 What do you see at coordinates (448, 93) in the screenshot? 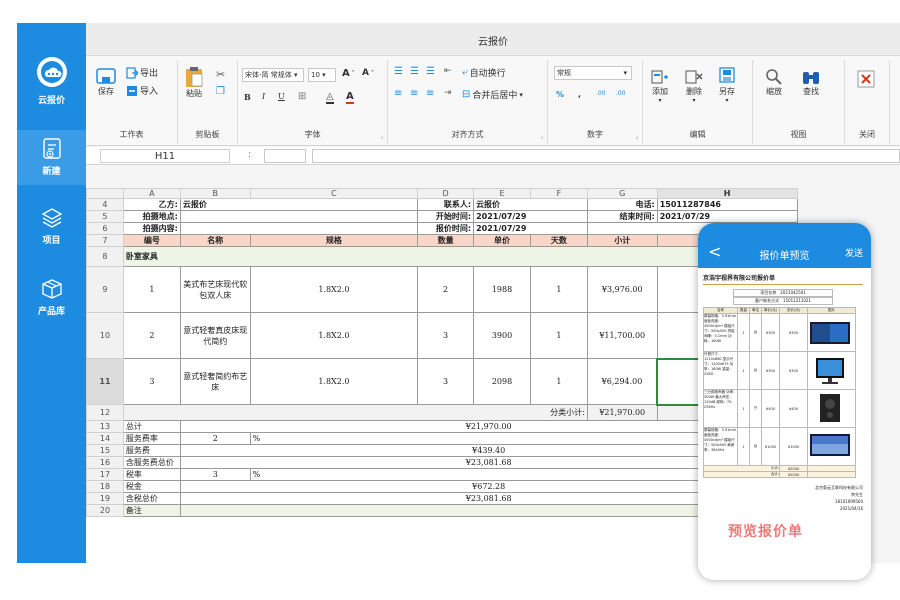
I see `outdent-button: ⇥` at bounding box center [448, 93].